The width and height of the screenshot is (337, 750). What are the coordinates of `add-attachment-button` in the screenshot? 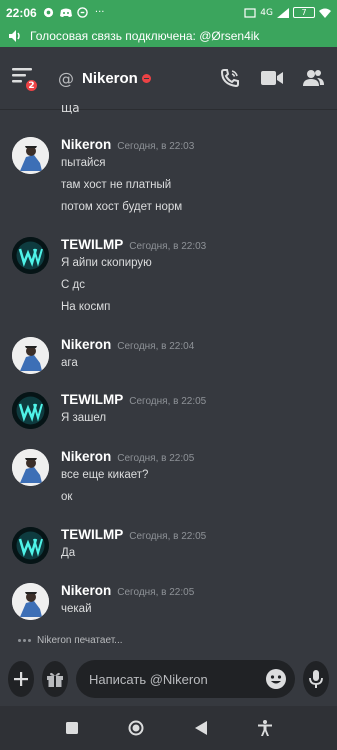 It's located at (21, 679).